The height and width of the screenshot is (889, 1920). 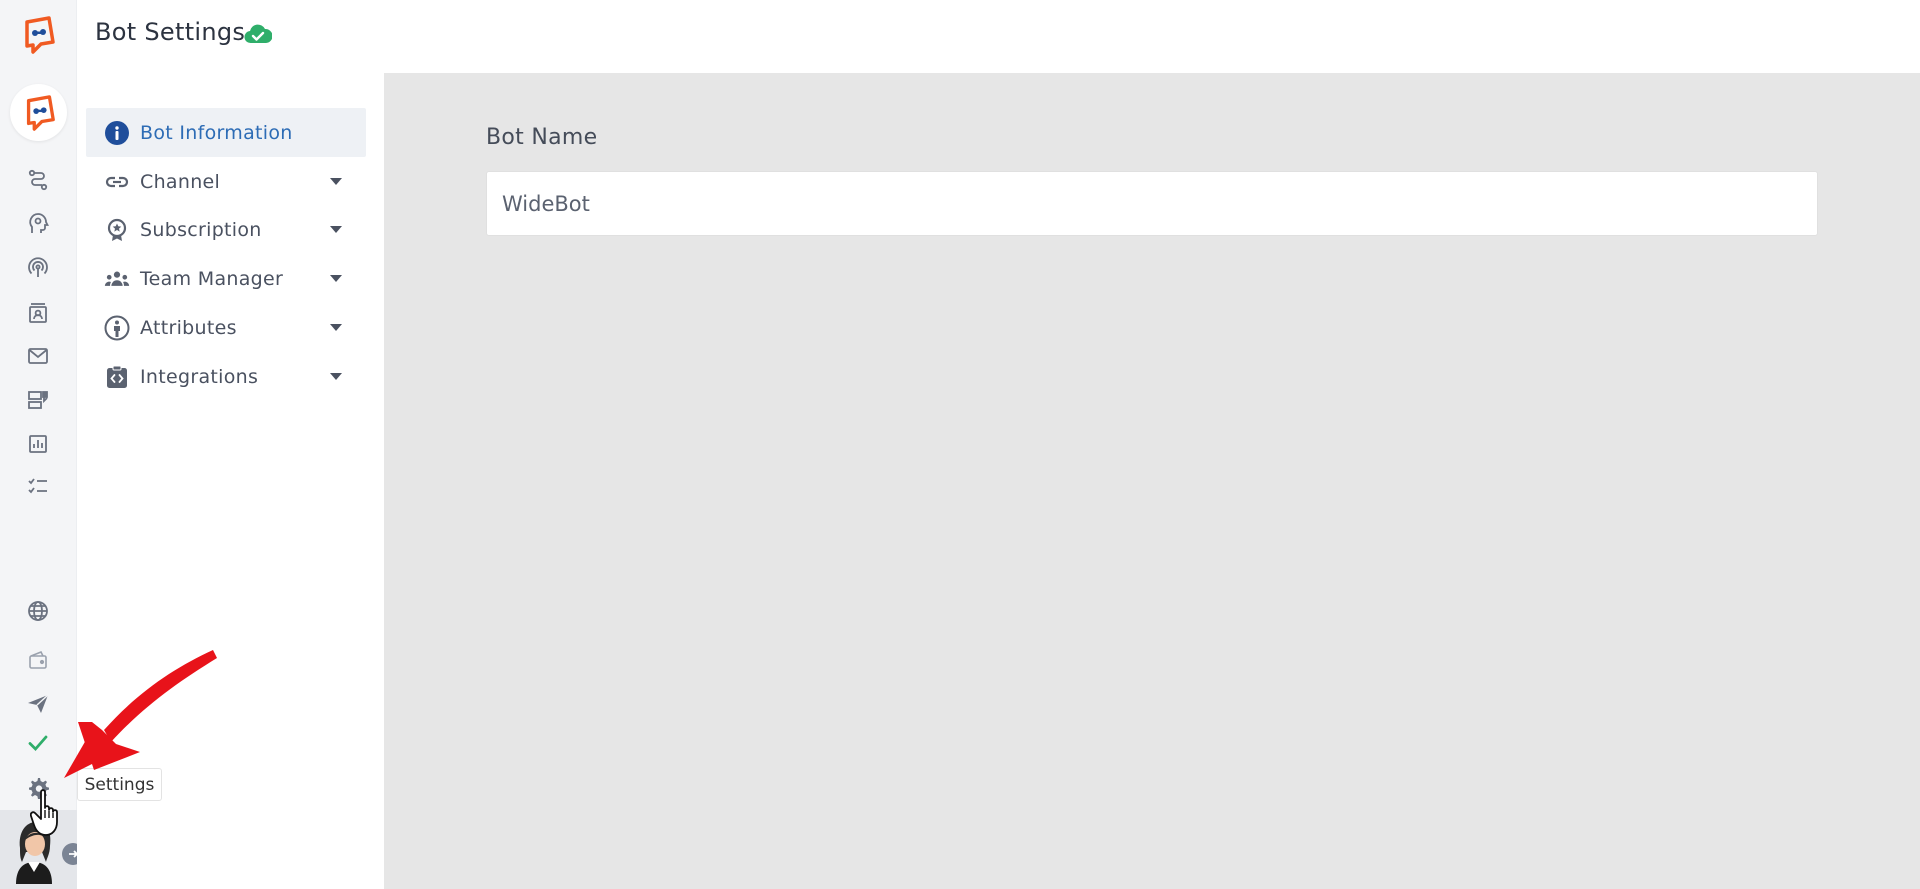 What do you see at coordinates (38, 704) in the screenshot?
I see `send-icon` at bounding box center [38, 704].